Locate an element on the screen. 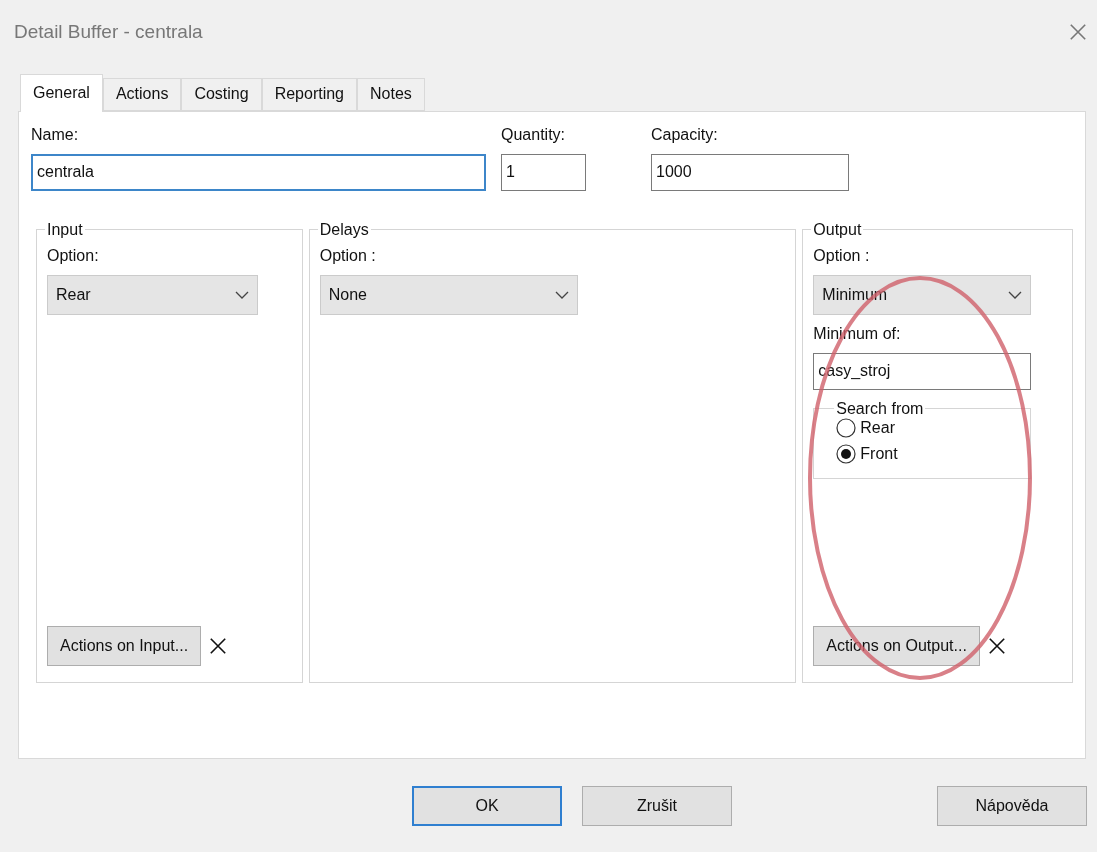 Image resolution: width=1097 pixels, height=852 pixels. close-icon is located at coordinates (1078, 31).